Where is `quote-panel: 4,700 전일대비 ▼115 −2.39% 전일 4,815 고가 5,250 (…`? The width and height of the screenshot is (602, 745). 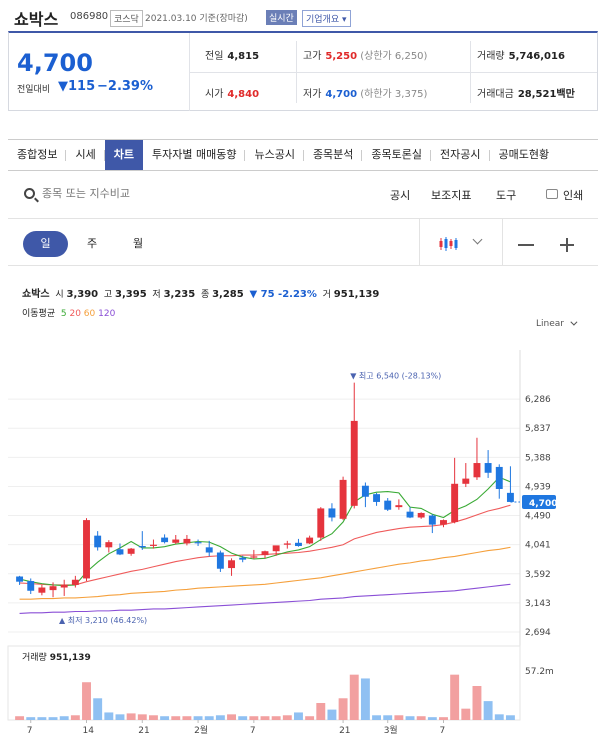
quote-panel: 4,700 전일대비 ▼115 −2.39% 전일 4,815 고가 5,250 (… is located at coordinates (303, 71).